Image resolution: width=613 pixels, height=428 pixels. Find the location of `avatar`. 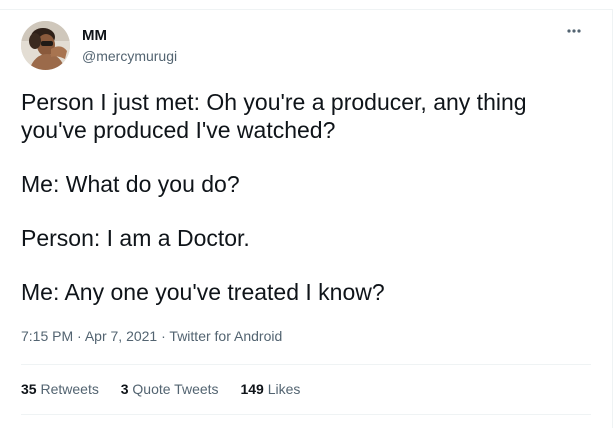

avatar is located at coordinates (45, 45).